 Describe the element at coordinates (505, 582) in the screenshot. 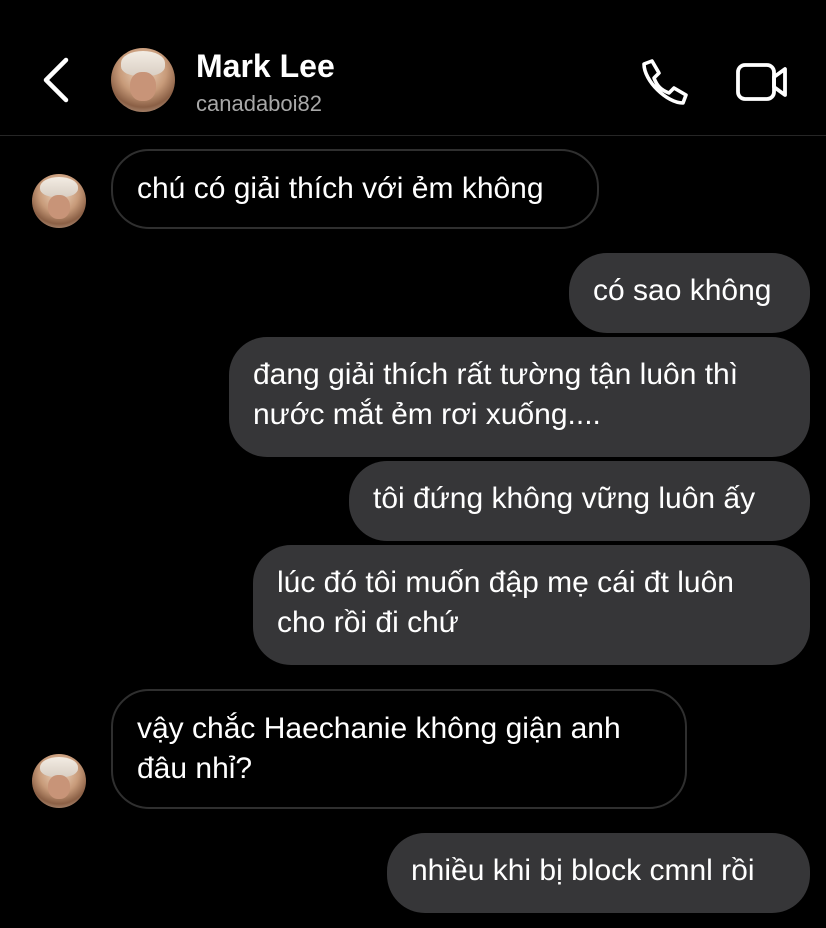

I see `message-text: lúc đó tôi muốn đập mẹ cái đt luôn` at that location.